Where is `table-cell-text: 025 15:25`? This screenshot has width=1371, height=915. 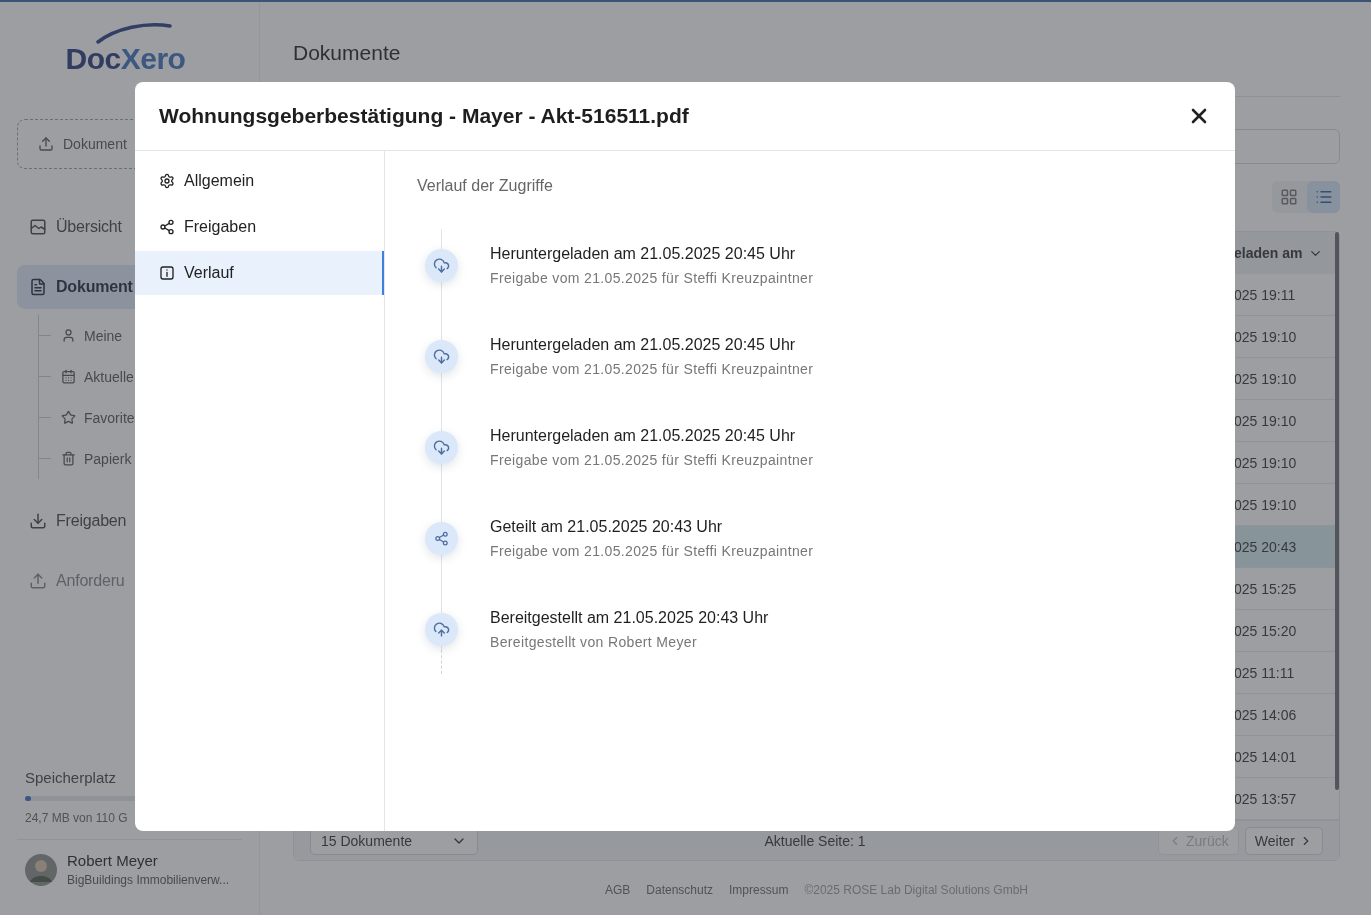
table-cell-text: 025 15:25 is located at coordinates (1266, 589).